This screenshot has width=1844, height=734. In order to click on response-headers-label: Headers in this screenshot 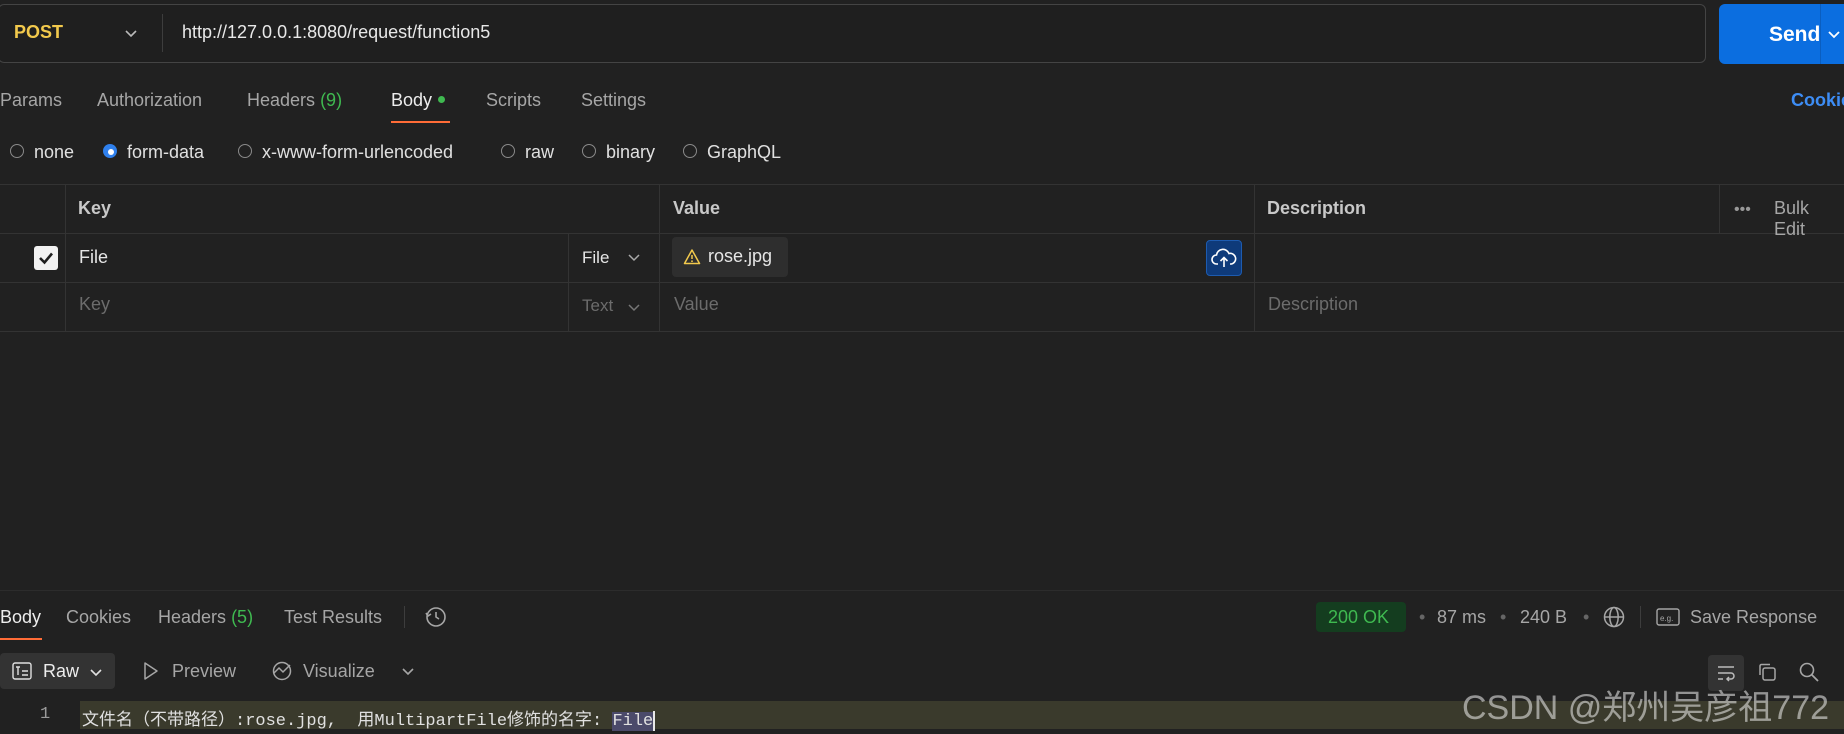, I will do `click(192, 617)`.